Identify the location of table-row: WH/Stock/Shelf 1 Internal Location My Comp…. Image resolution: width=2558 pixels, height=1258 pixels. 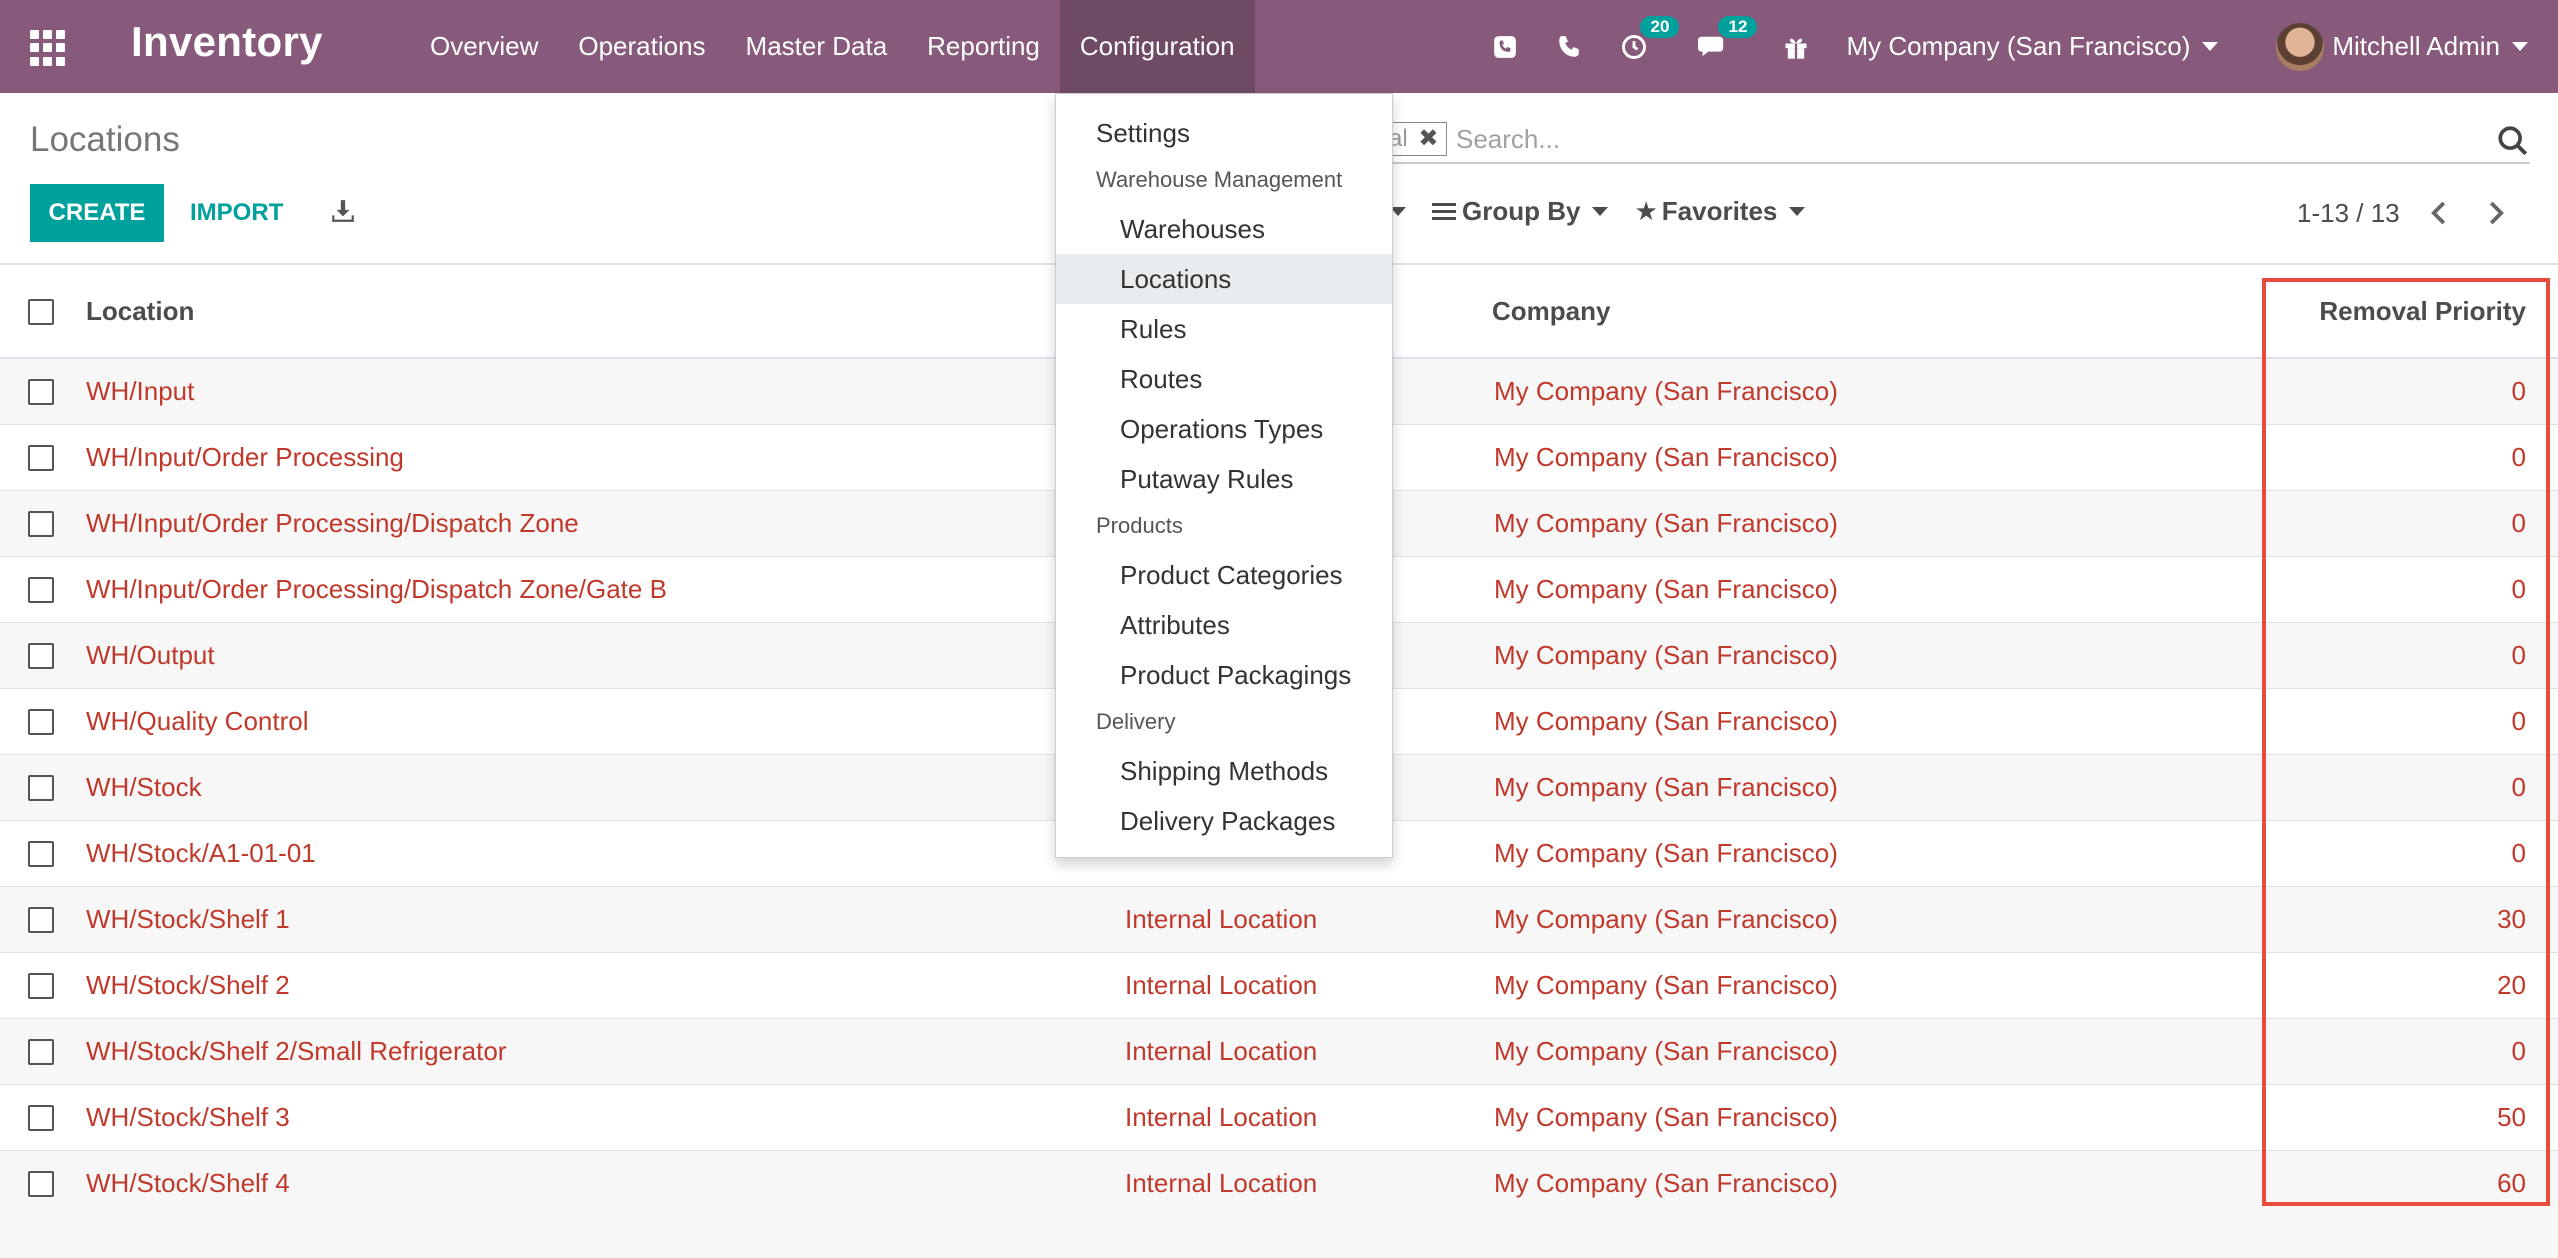
(1279, 920).